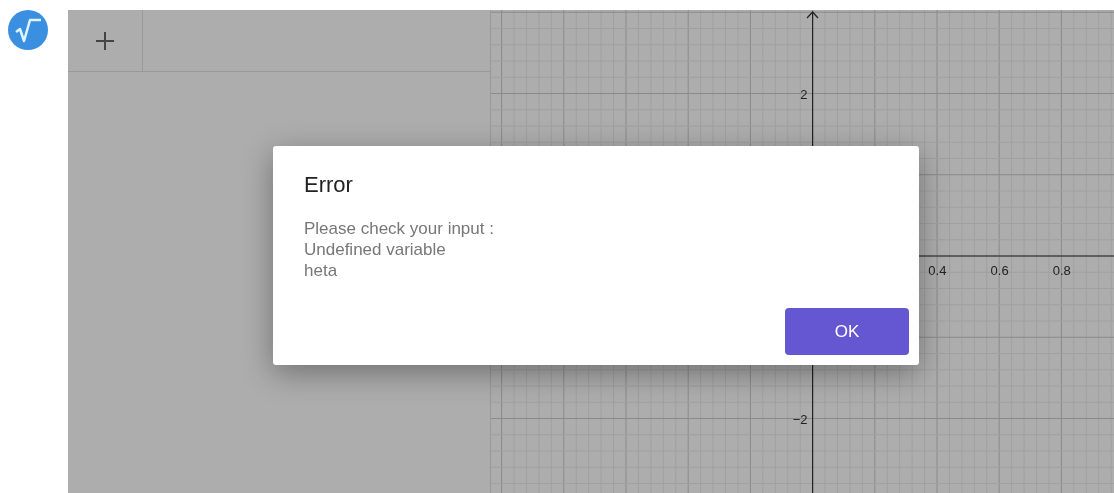 This screenshot has width=1114, height=493. What do you see at coordinates (847, 331) in the screenshot?
I see `ok-button: OK` at bounding box center [847, 331].